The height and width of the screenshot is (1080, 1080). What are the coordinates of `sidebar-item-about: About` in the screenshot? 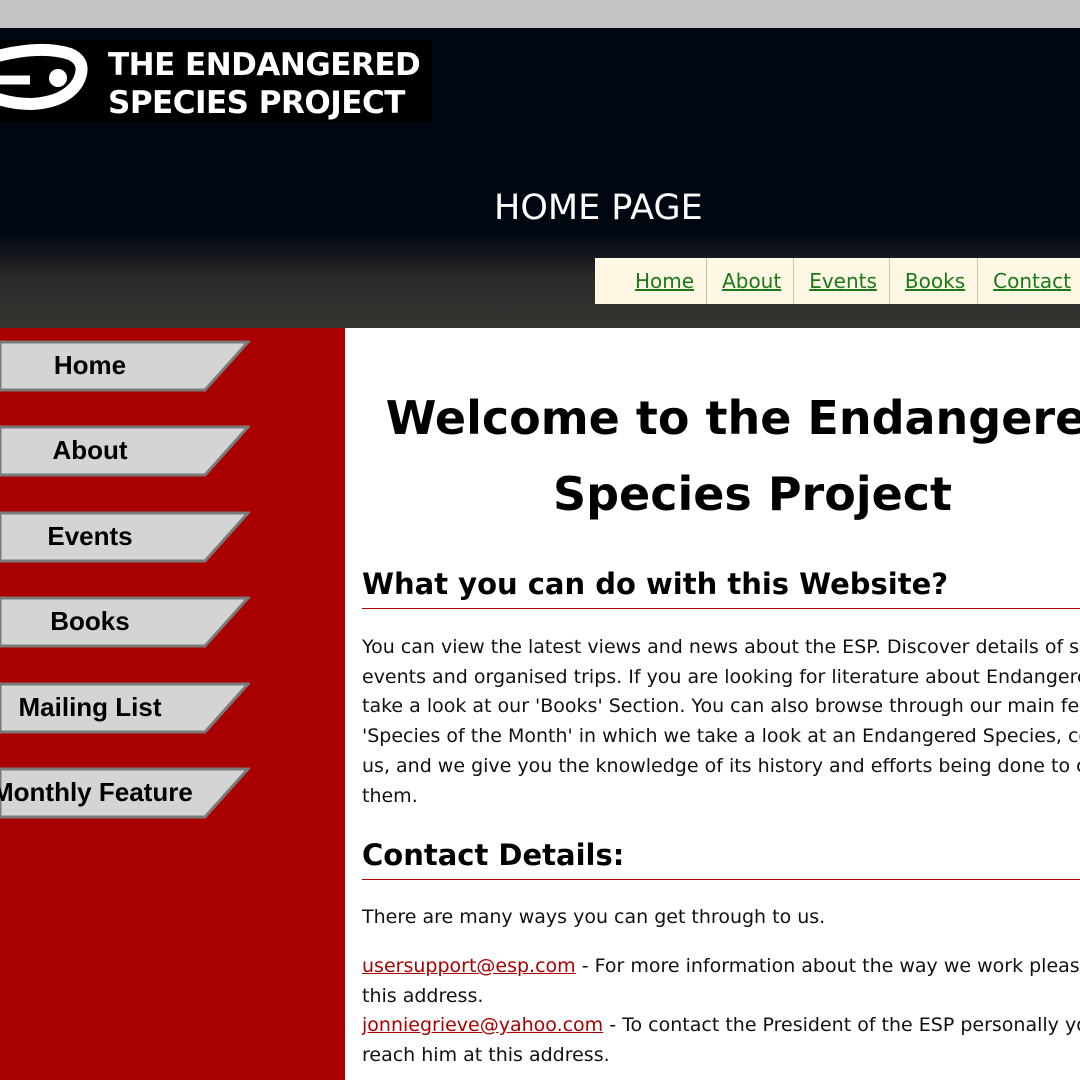 It's located at (125, 451).